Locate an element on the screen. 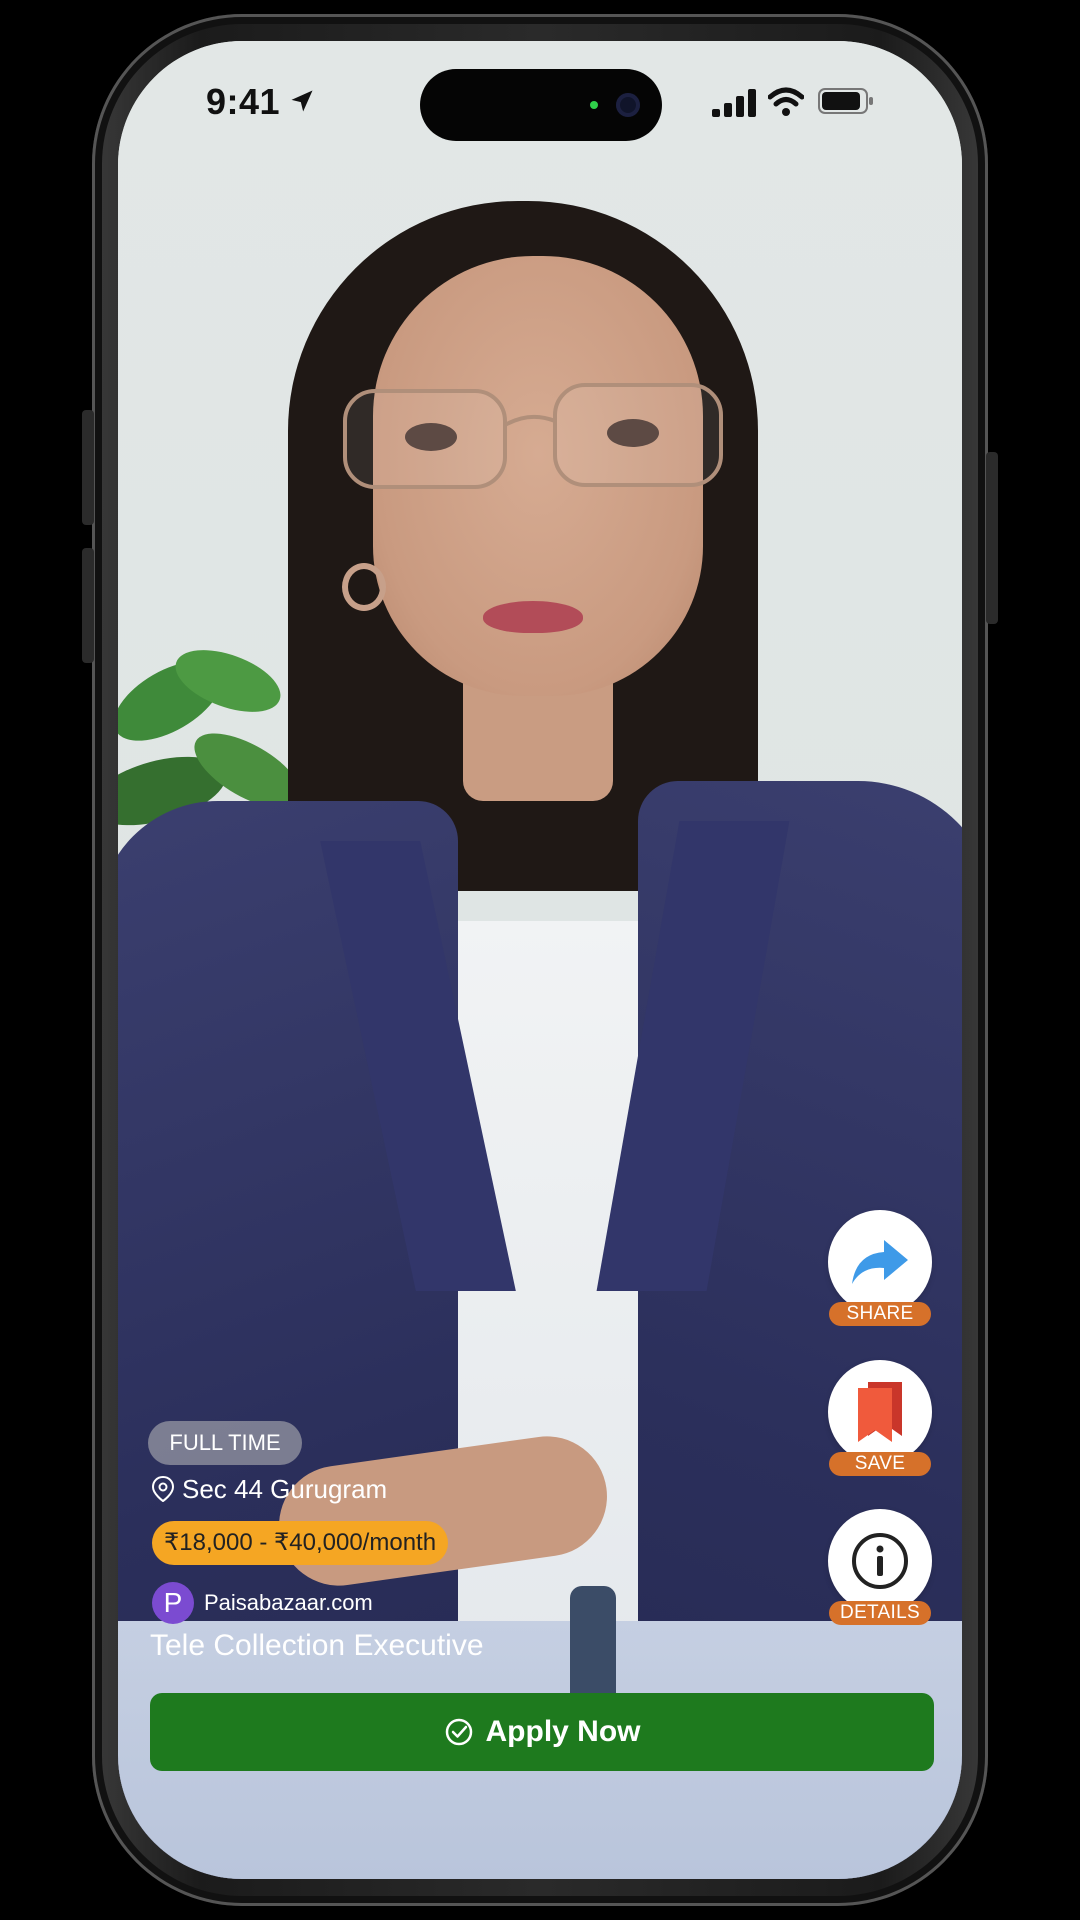 This screenshot has width=1080, height=1920. volume-down-button is located at coordinates (88, 605).